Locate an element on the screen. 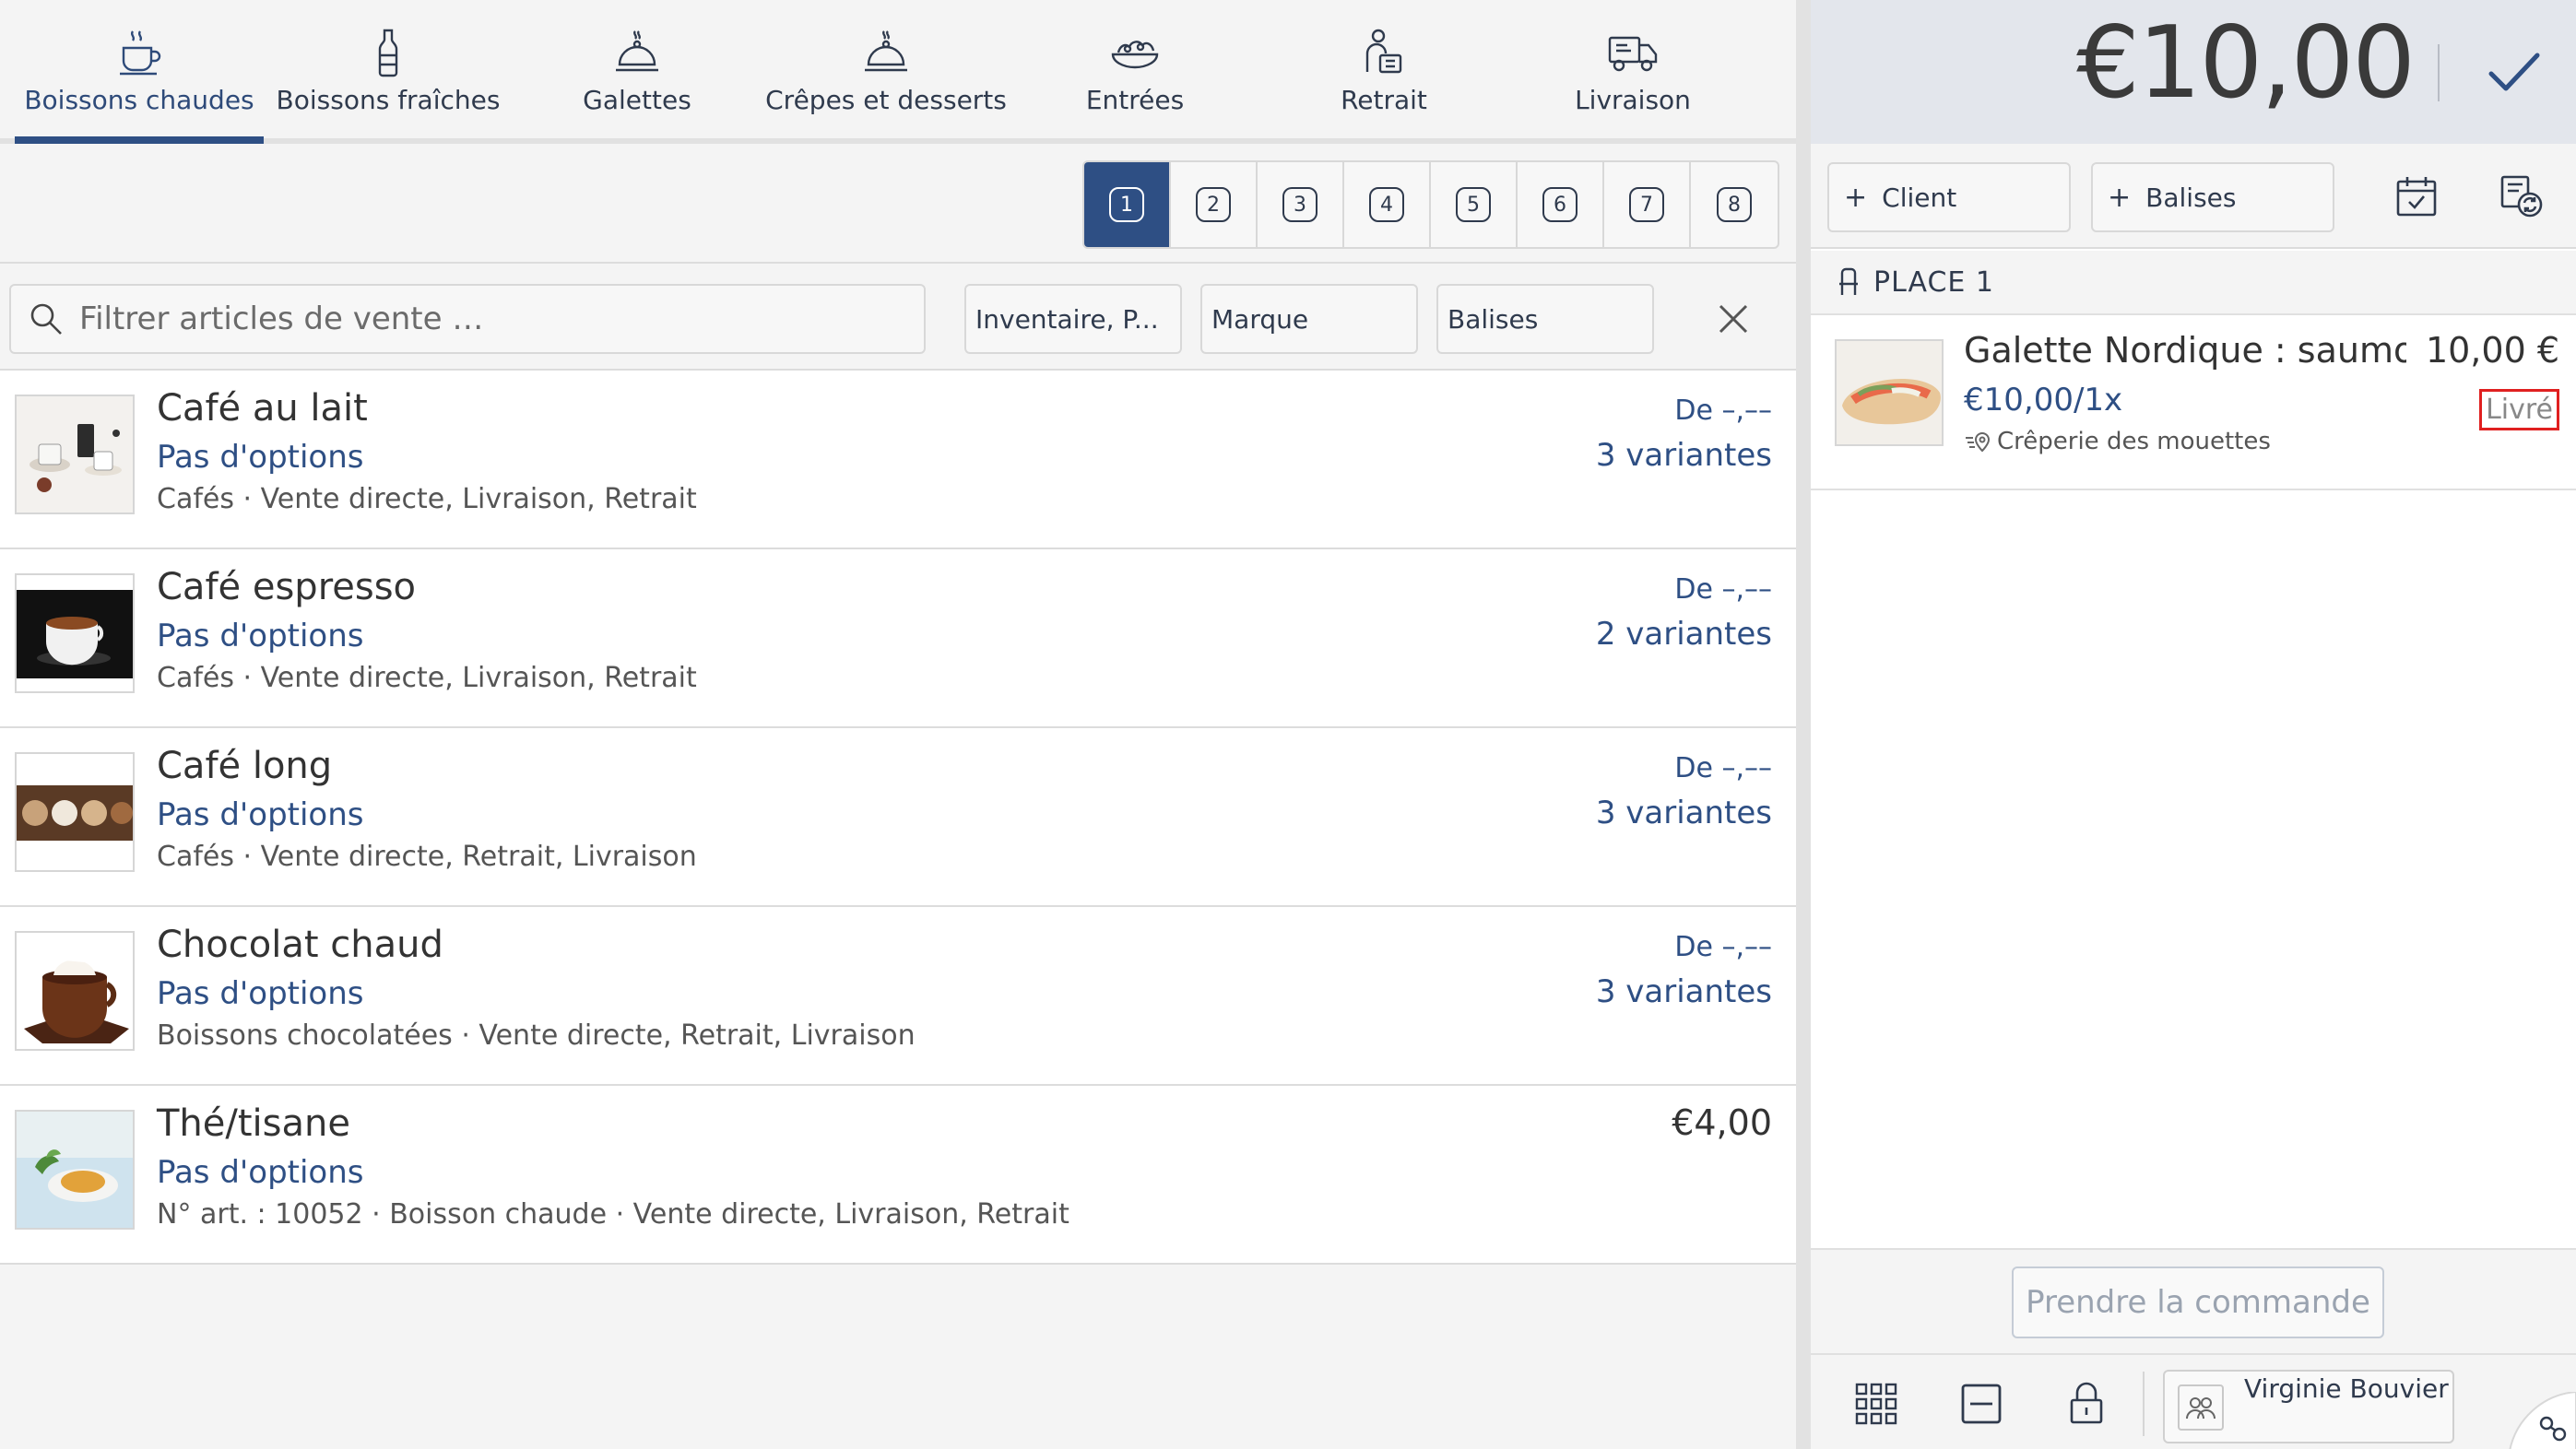 The image size is (2576, 1449). tab-galettes: Galettes is located at coordinates (637, 72).